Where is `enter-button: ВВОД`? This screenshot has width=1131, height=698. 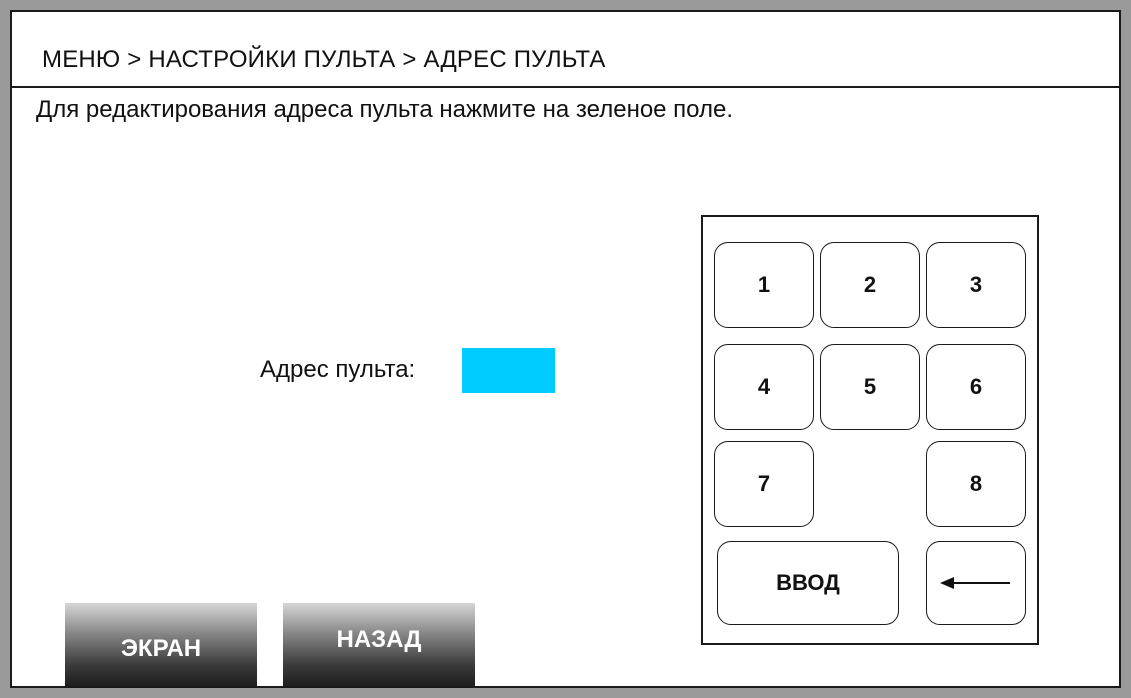
enter-button: ВВОД is located at coordinates (808, 583).